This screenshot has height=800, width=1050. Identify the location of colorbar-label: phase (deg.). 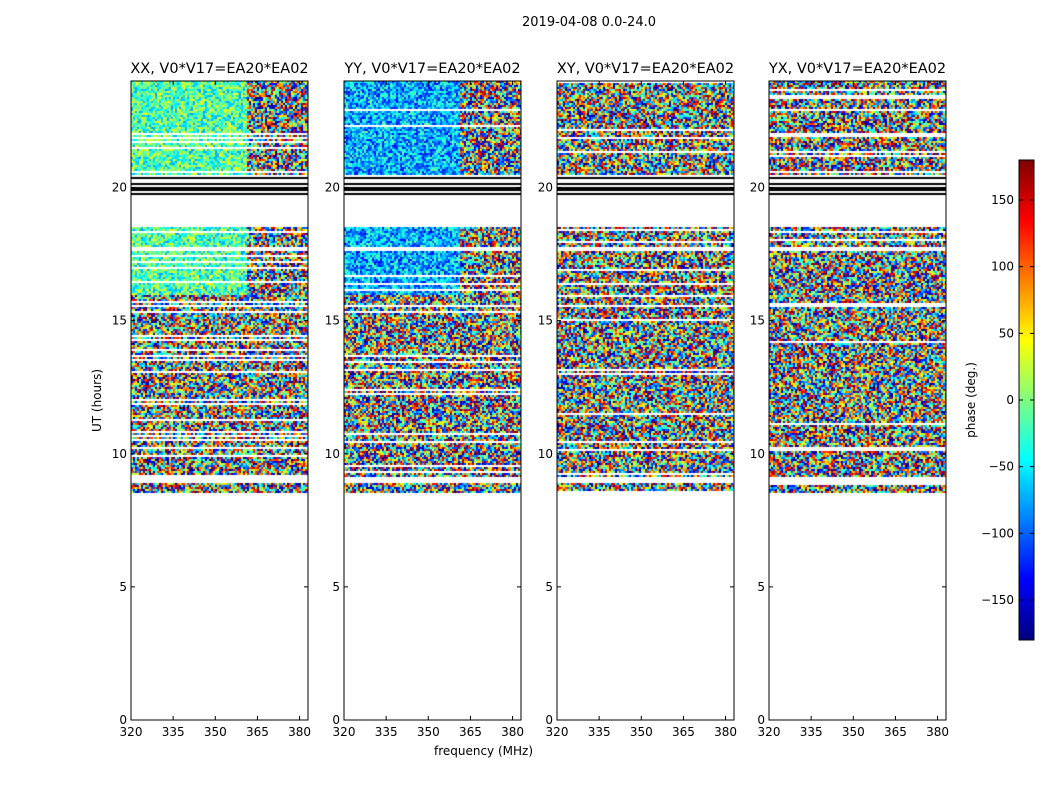
(971, 400).